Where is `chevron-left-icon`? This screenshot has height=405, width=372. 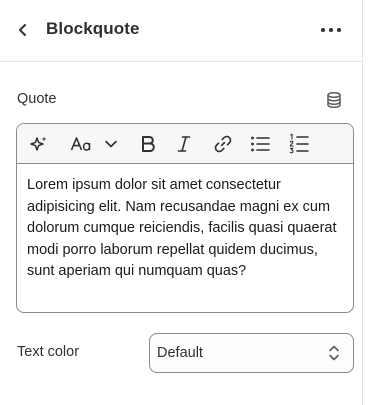
chevron-left-icon is located at coordinates (22, 30).